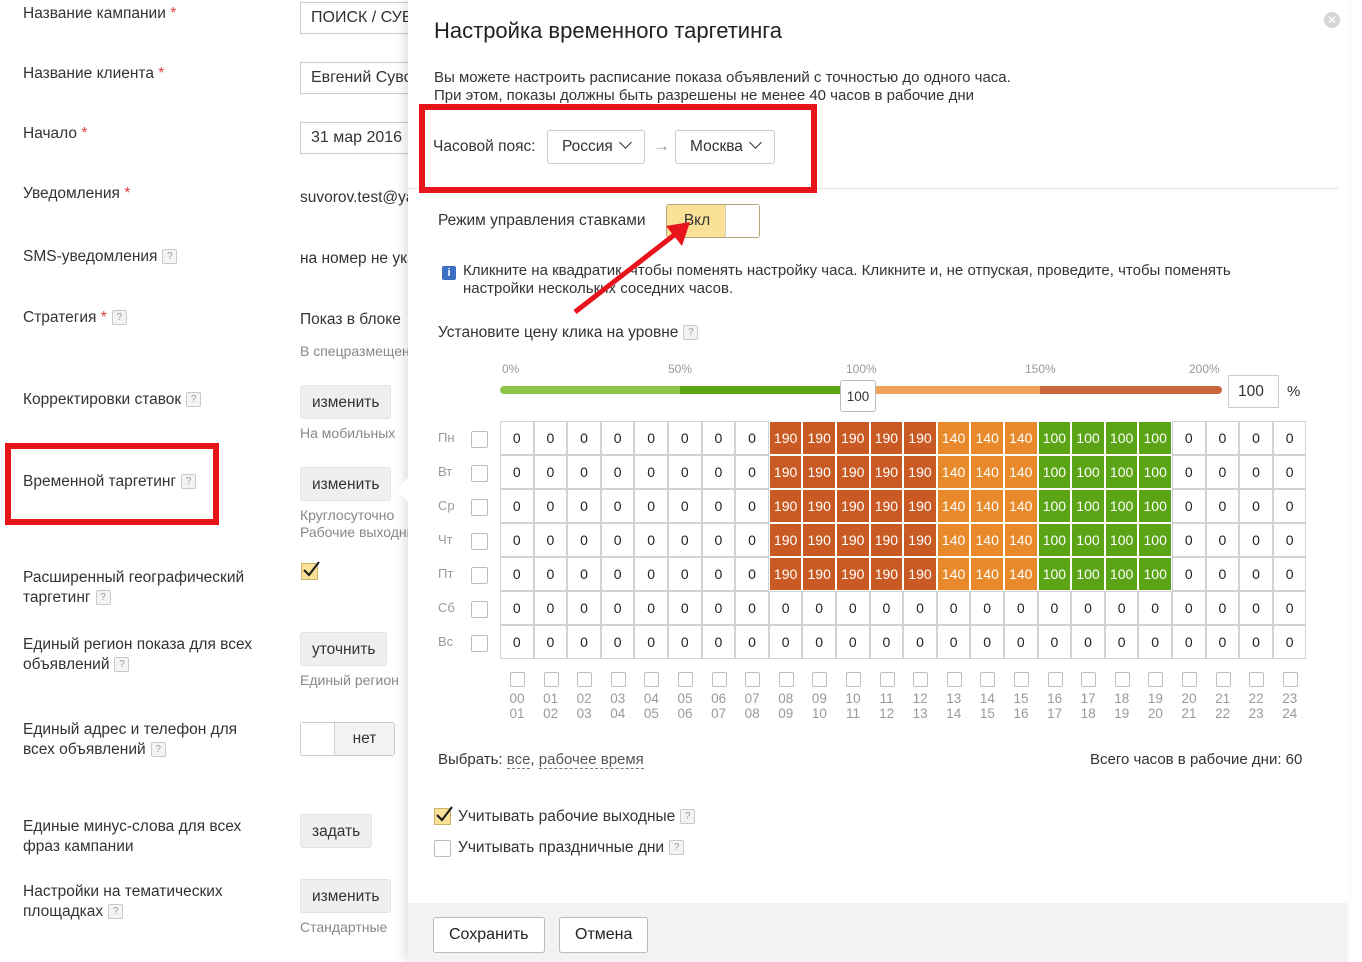  I want to click on price-input: 100, so click(1253, 391).